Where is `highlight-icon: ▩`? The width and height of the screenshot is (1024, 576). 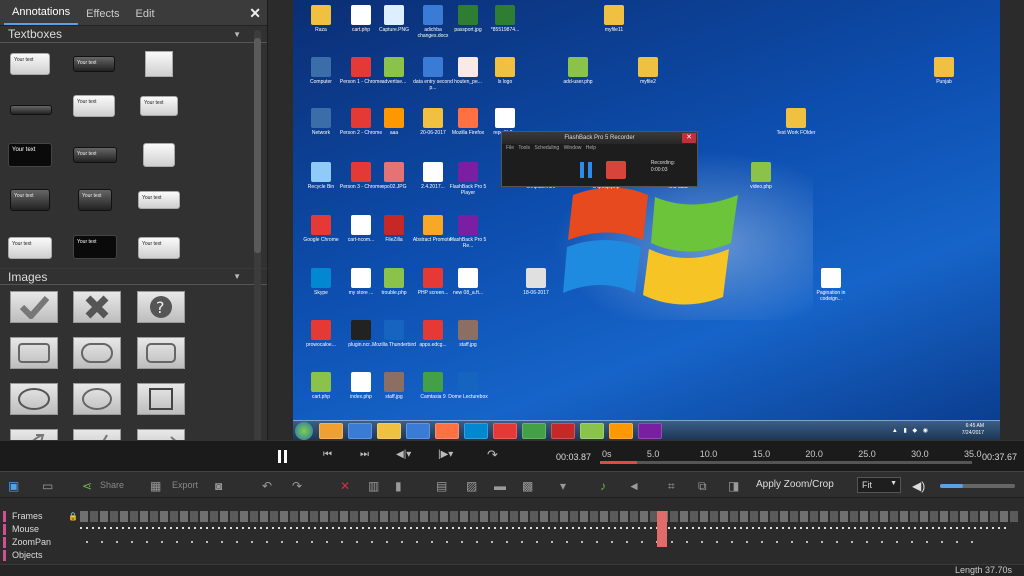
highlight-icon: ▩ is located at coordinates (527, 486).